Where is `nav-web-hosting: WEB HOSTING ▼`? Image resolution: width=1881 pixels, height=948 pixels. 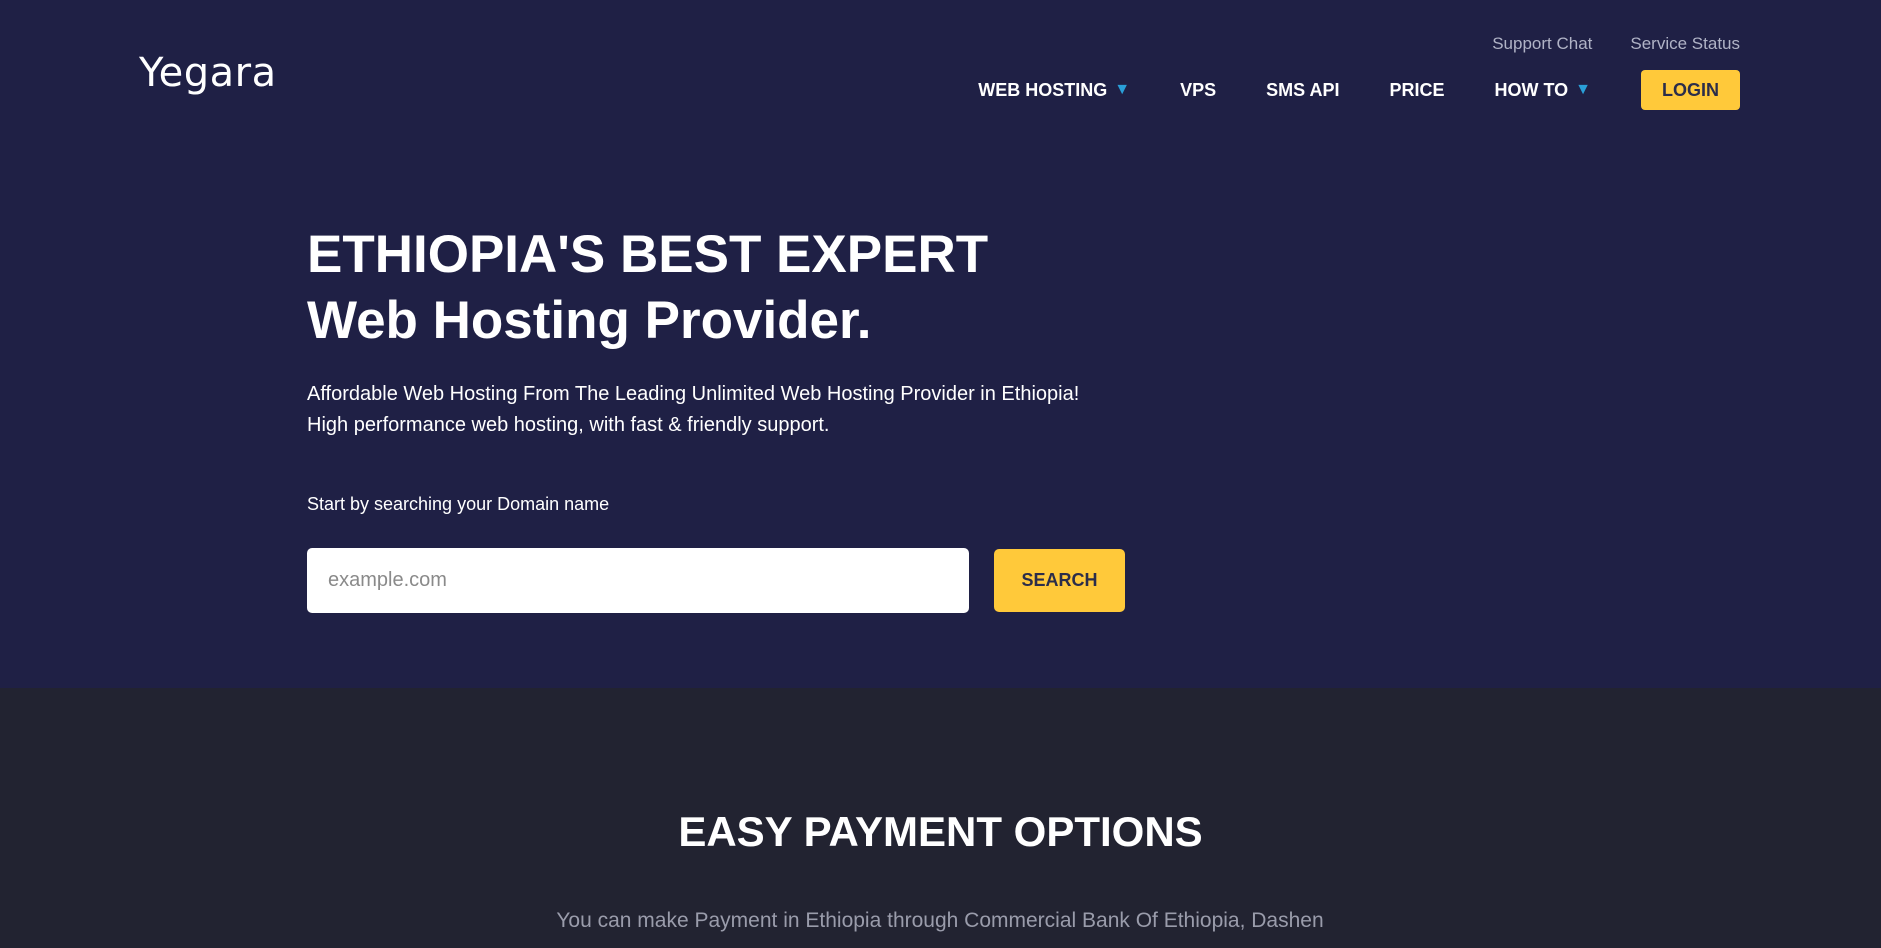 nav-web-hosting: WEB HOSTING ▼ is located at coordinates (1054, 90).